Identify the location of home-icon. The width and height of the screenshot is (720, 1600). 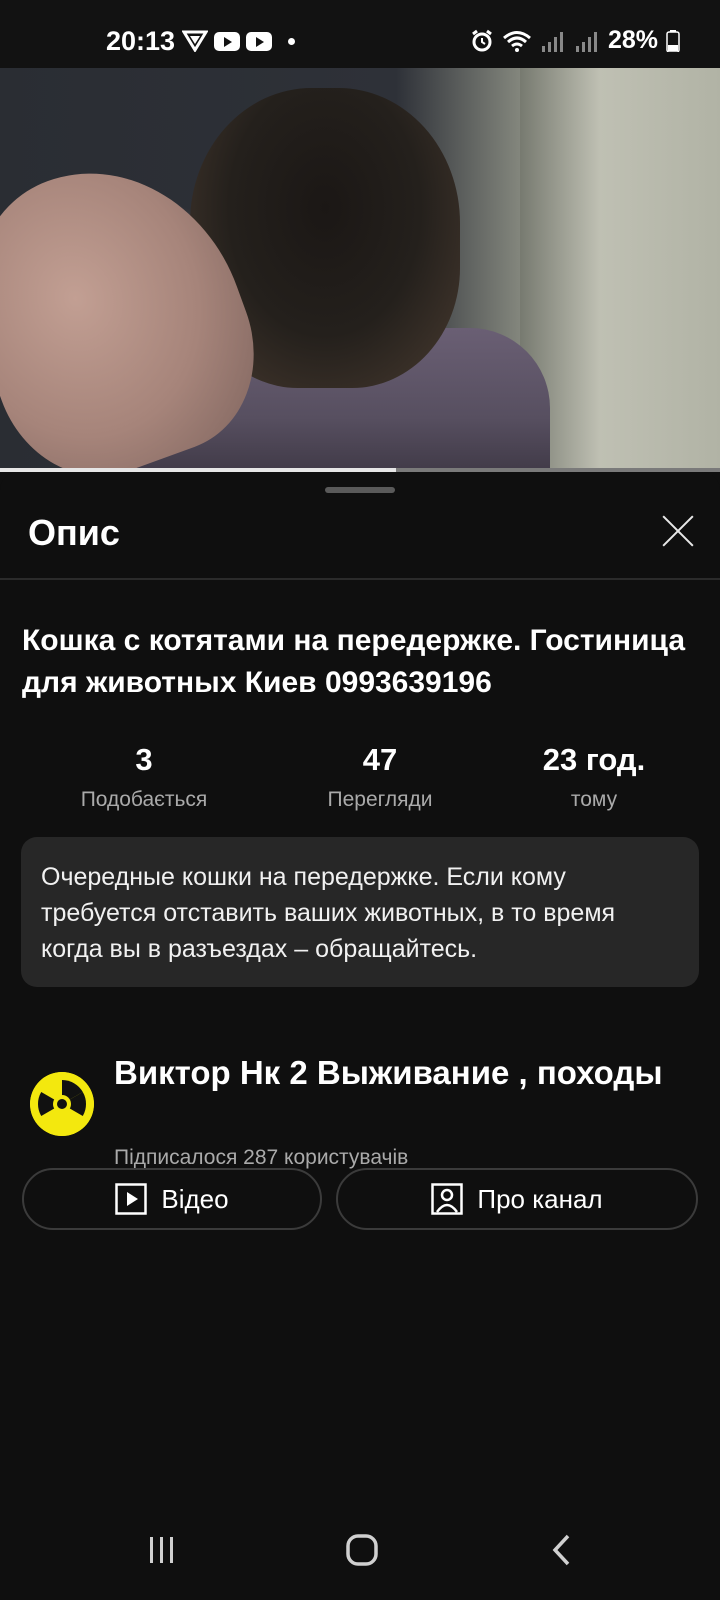
(362, 1550).